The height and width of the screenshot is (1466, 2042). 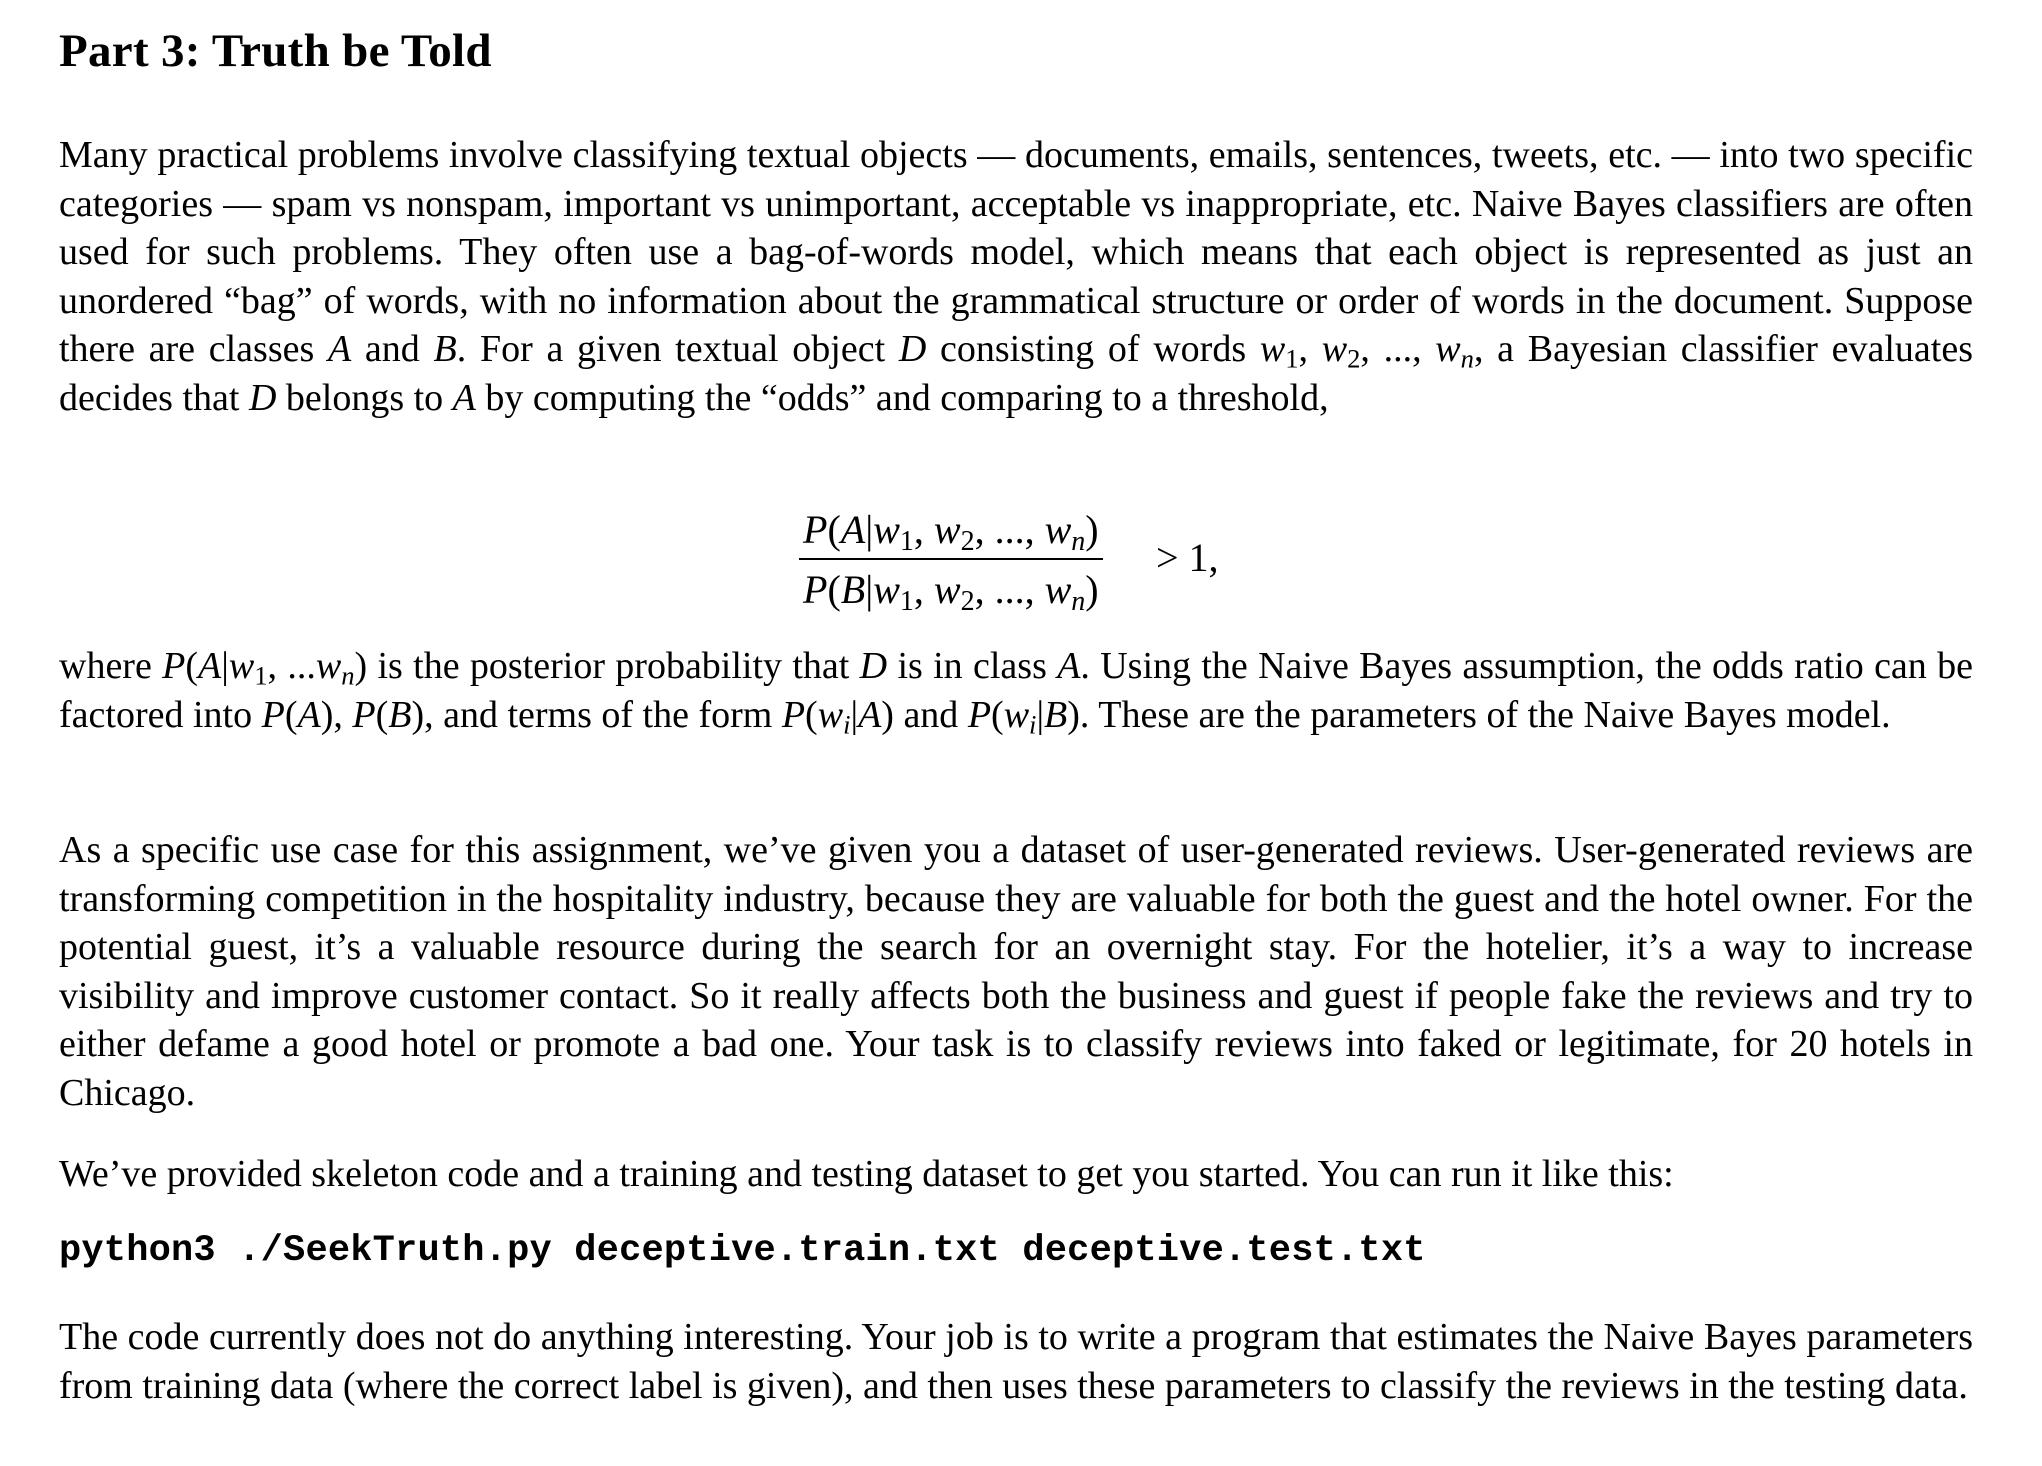 What do you see at coordinates (1366, 351) in the screenshot?
I see `math-word-list: w1, w2, ..., wn` at bounding box center [1366, 351].